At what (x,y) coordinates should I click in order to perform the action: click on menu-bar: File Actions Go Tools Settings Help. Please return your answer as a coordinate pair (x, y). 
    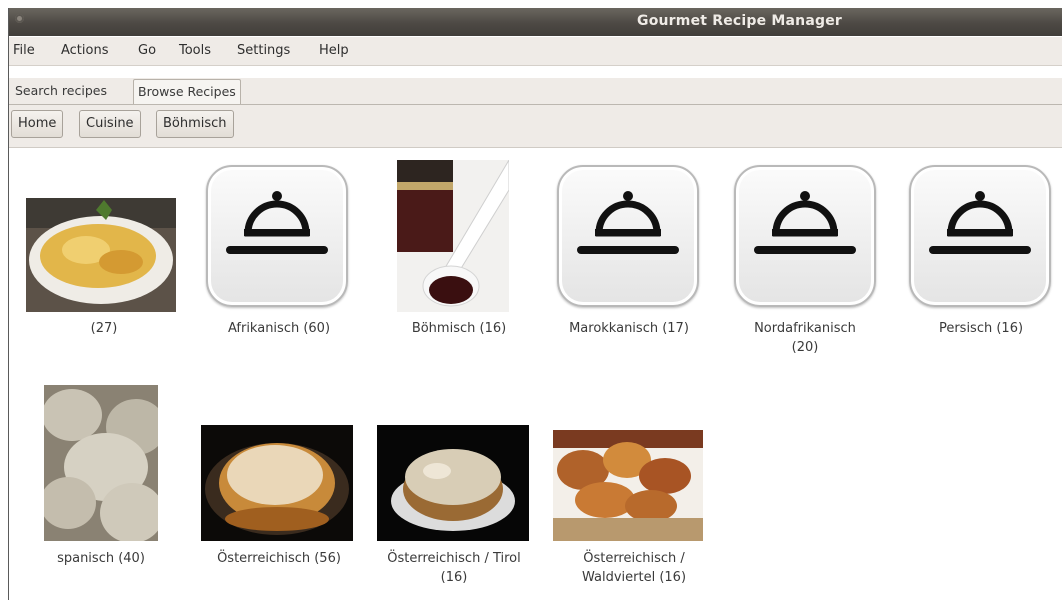
    Looking at the image, I should click on (535, 51).